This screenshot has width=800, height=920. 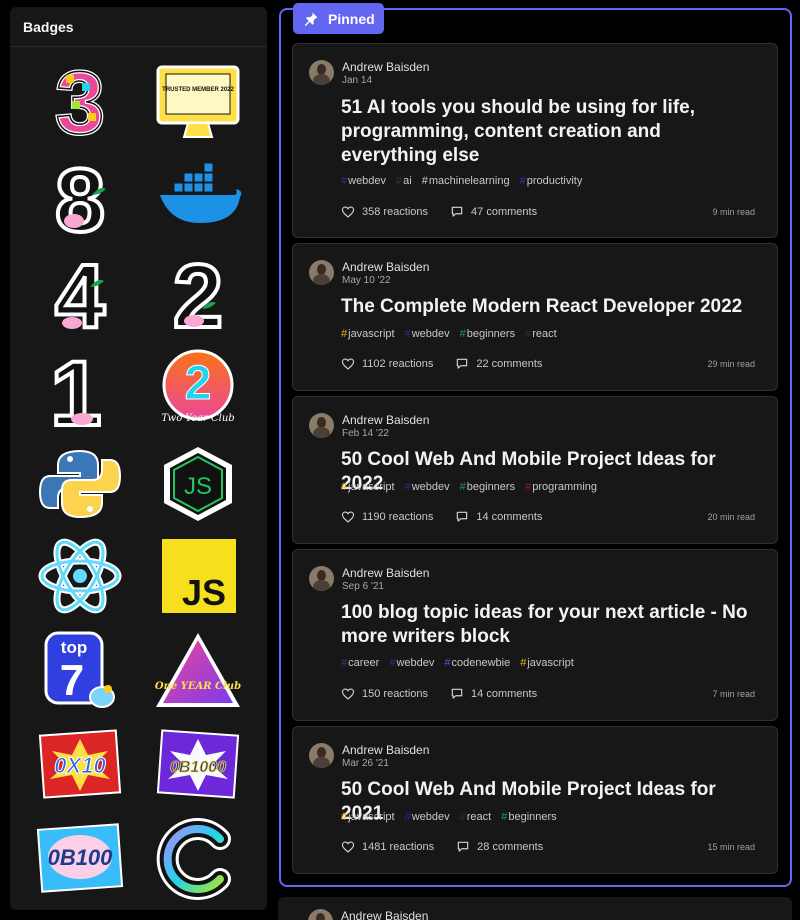 What do you see at coordinates (384, 694) in the screenshot?
I see `reactions-link: 150 reactions` at bounding box center [384, 694].